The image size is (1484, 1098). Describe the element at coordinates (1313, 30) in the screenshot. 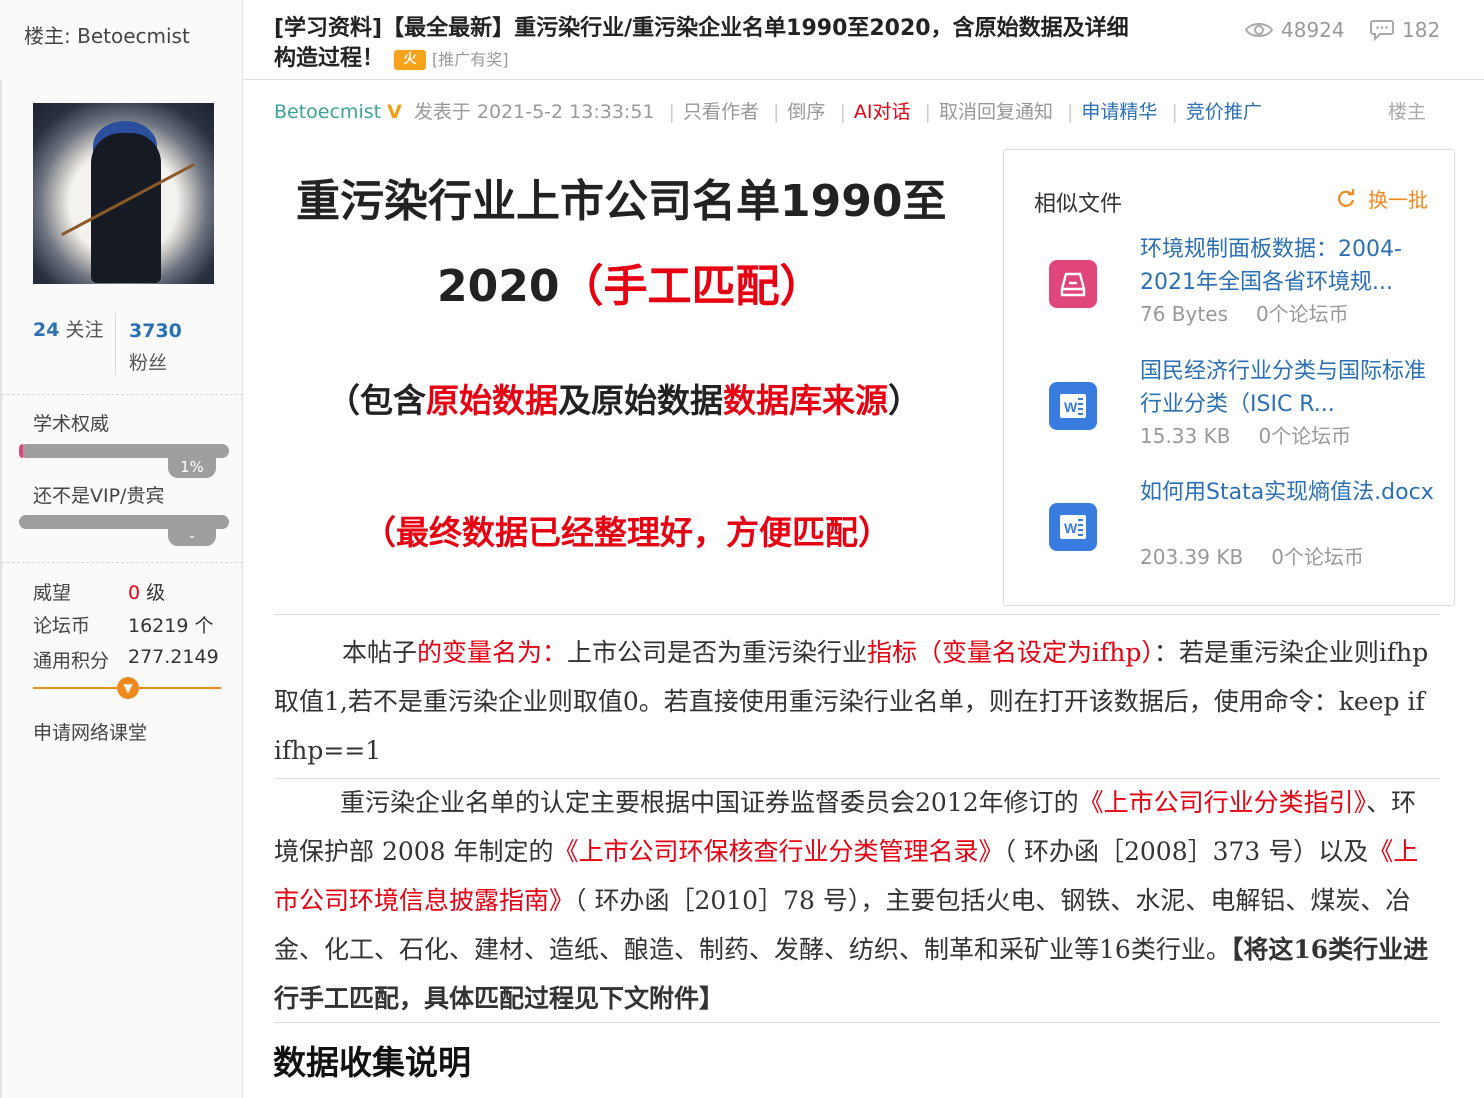

I see `view-count-value: 48924` at that location.